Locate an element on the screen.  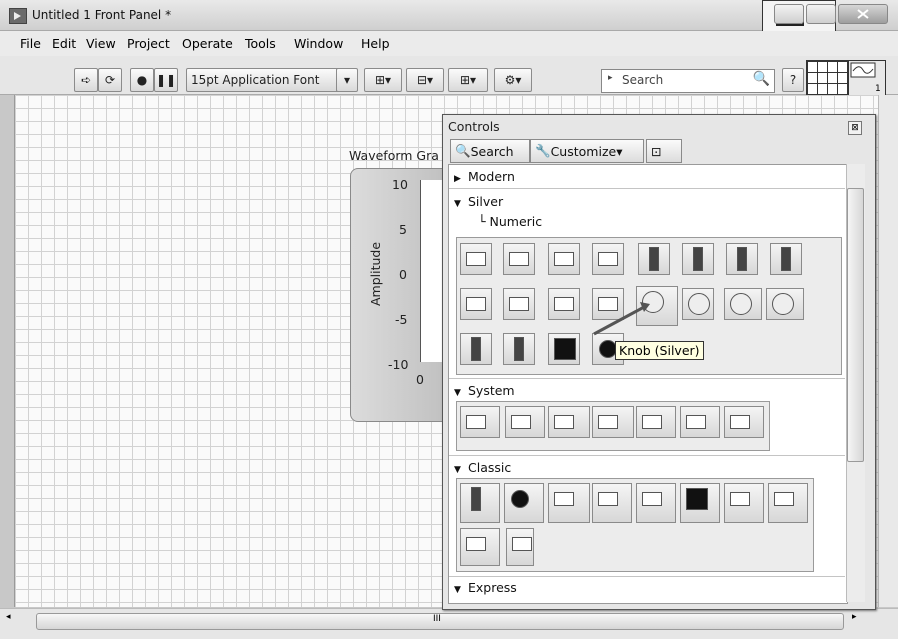
run-continuously-icon: ⟳ is located at coordinates (110, 80).